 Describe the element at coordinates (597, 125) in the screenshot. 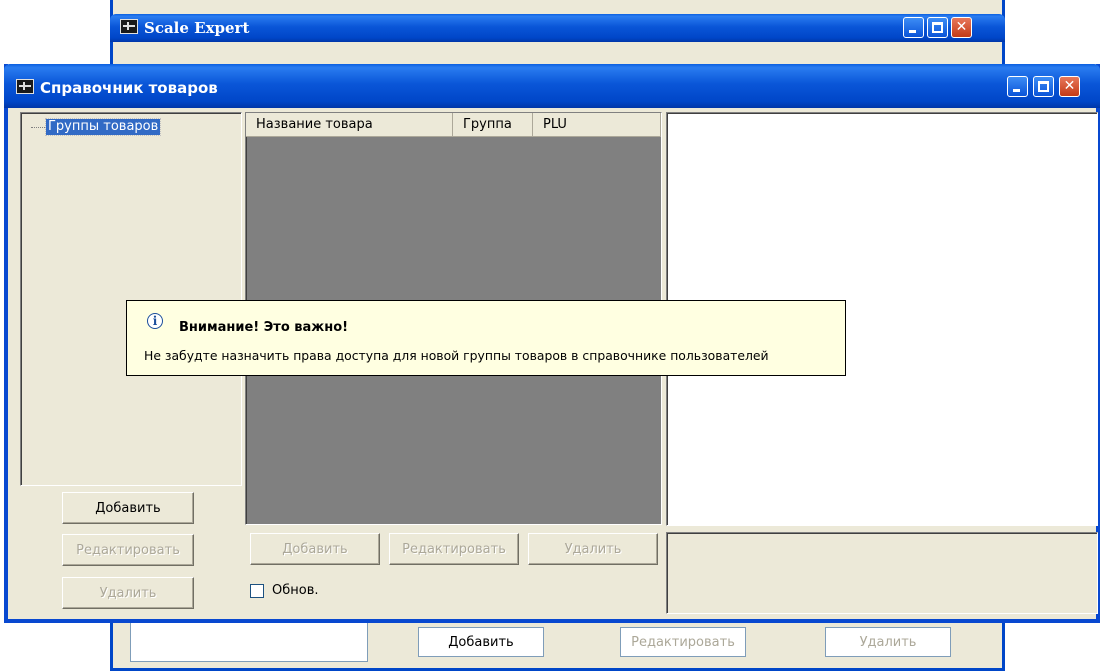

I see `column-header-plu: PLU` at that location.